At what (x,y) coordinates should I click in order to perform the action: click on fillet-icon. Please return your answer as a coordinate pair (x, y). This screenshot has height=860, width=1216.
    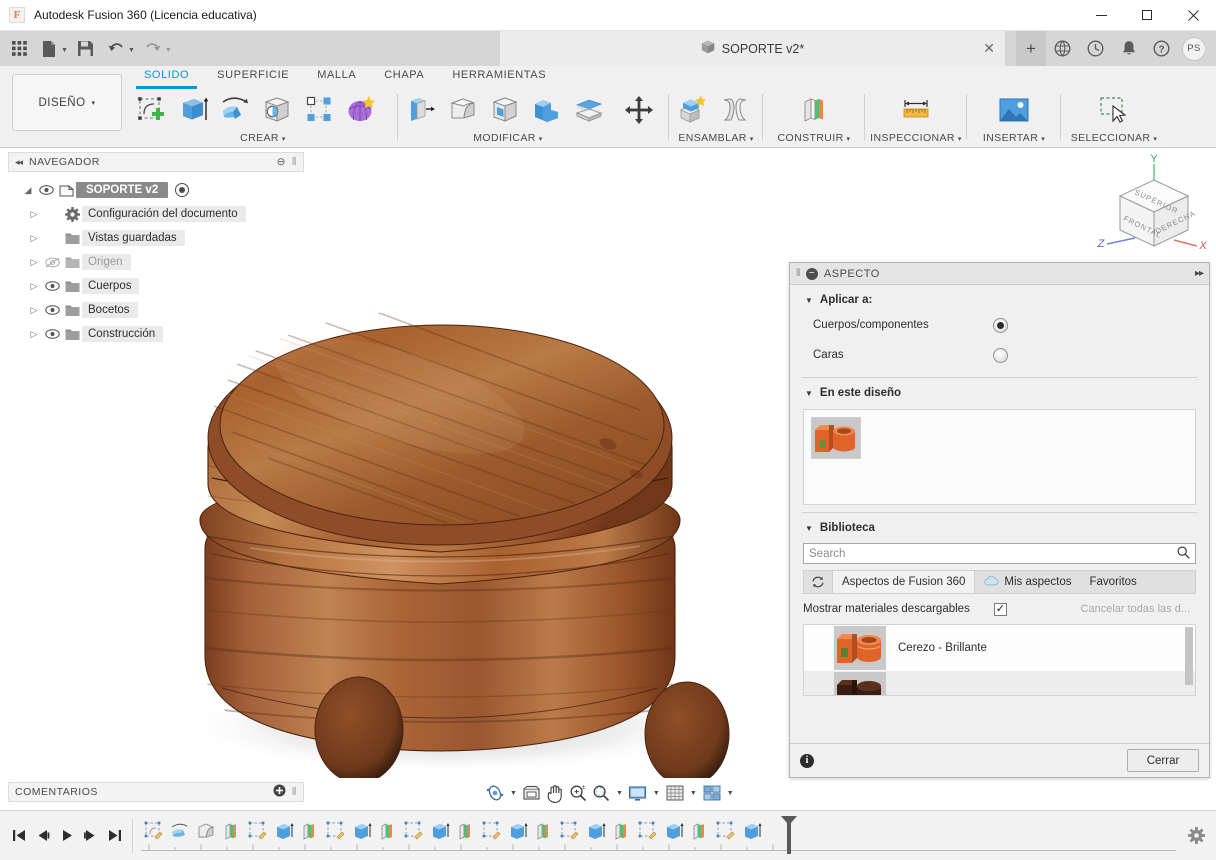
    Looking at the image, I should click on (463, 110).